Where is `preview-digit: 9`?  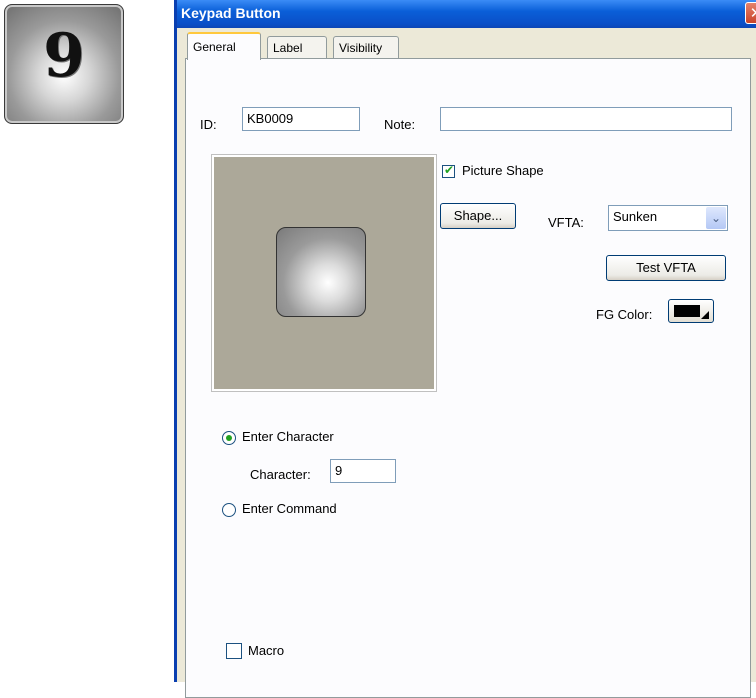
preview-digit: 9 is located at coordinates (64, 56).